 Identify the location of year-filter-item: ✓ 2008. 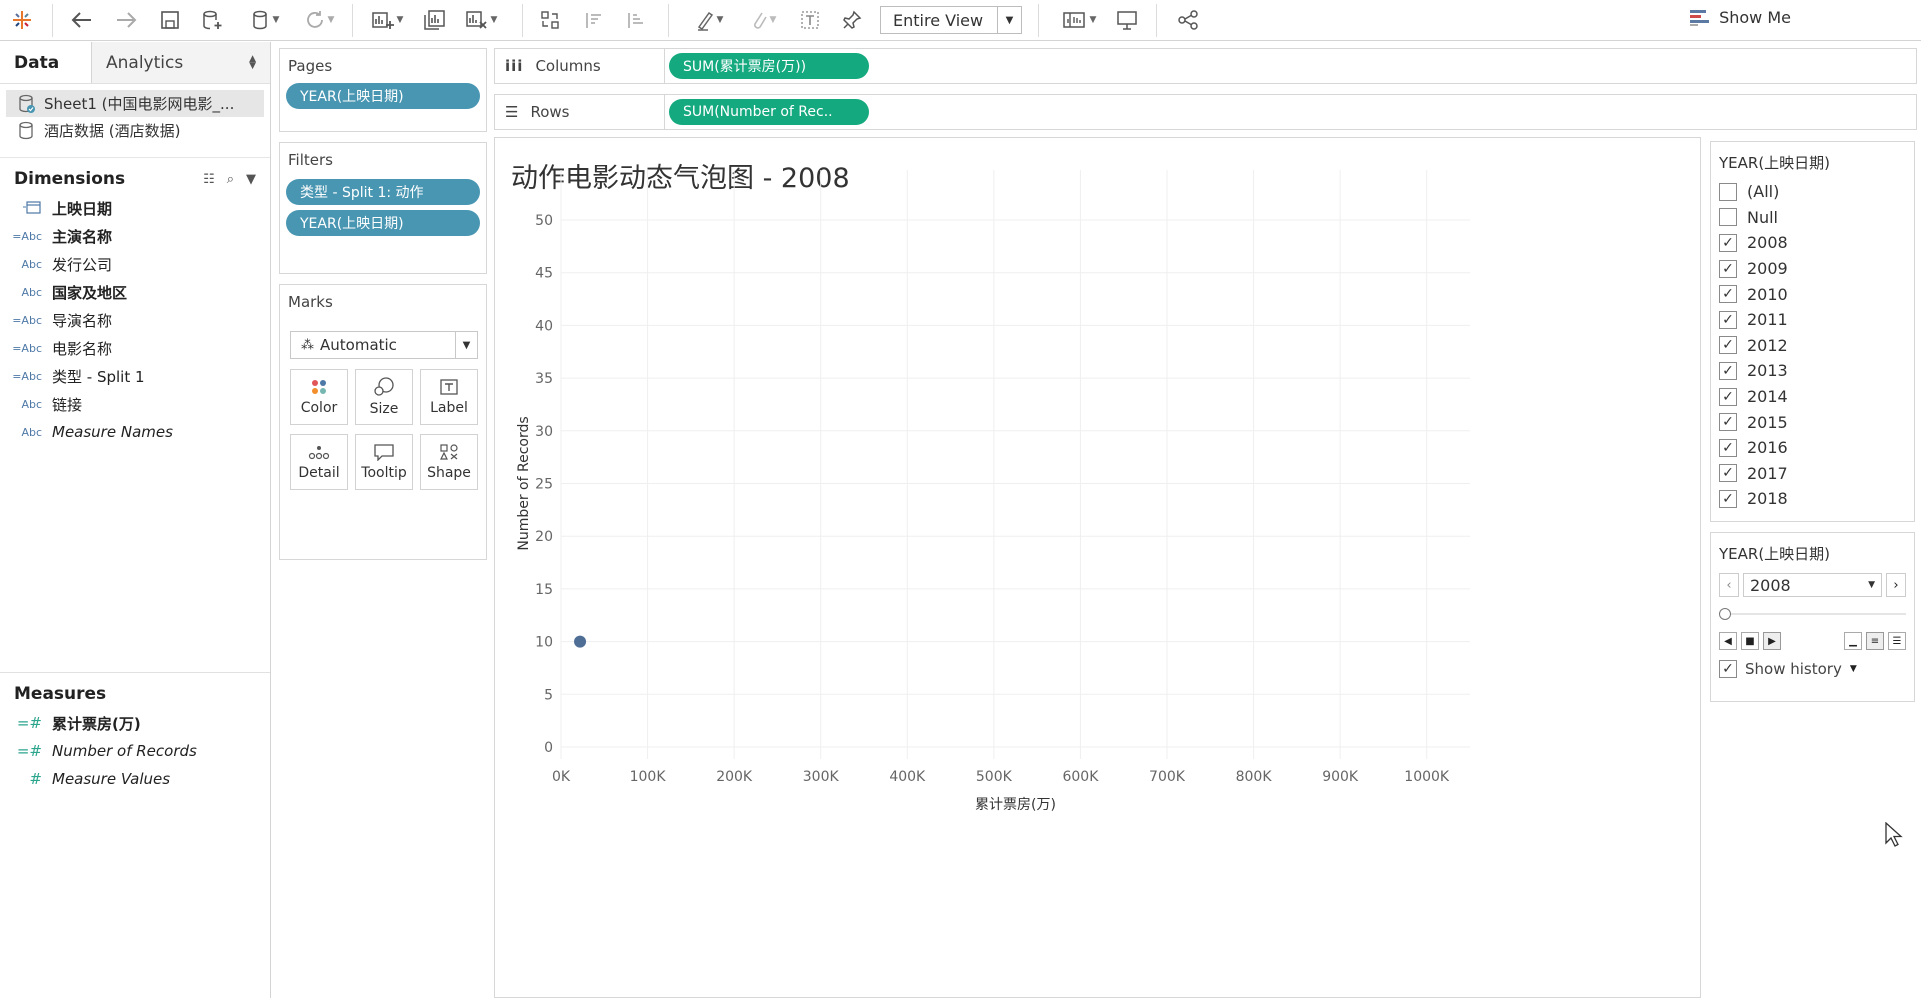
(1812, 243).